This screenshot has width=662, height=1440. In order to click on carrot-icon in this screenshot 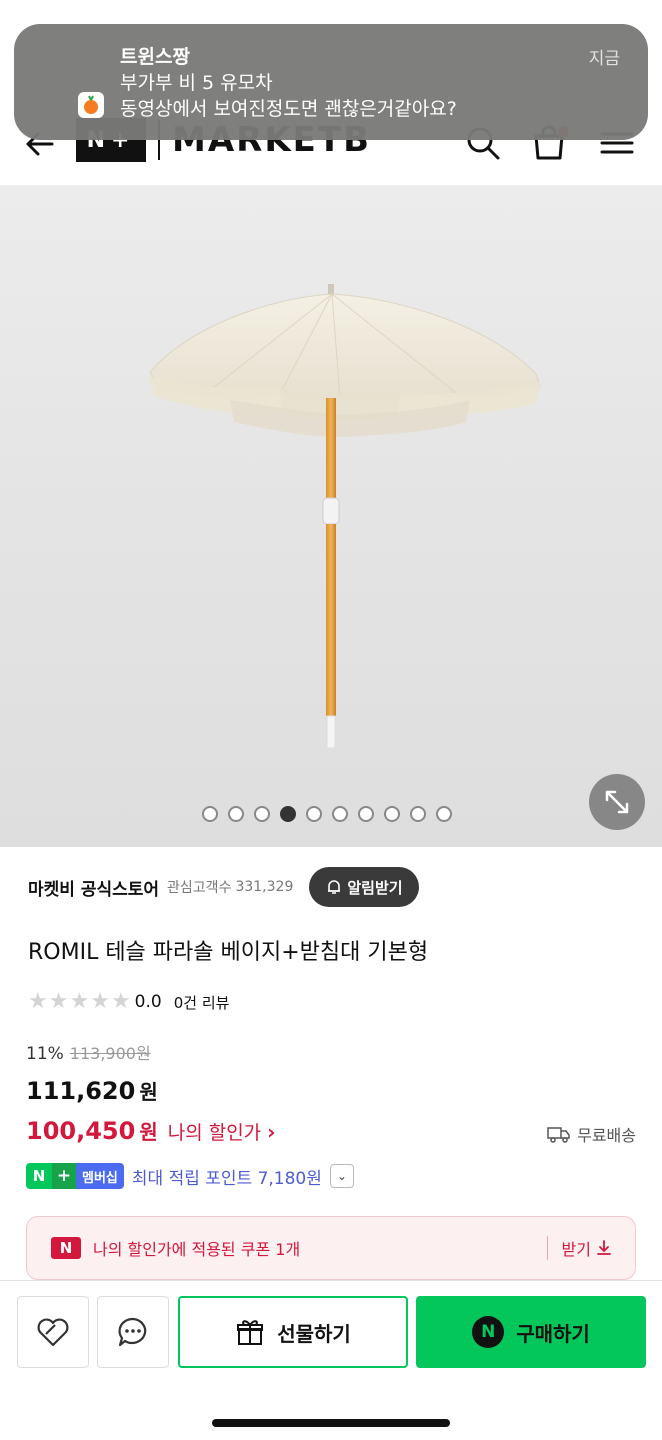, I will do `click(91, 104)`.